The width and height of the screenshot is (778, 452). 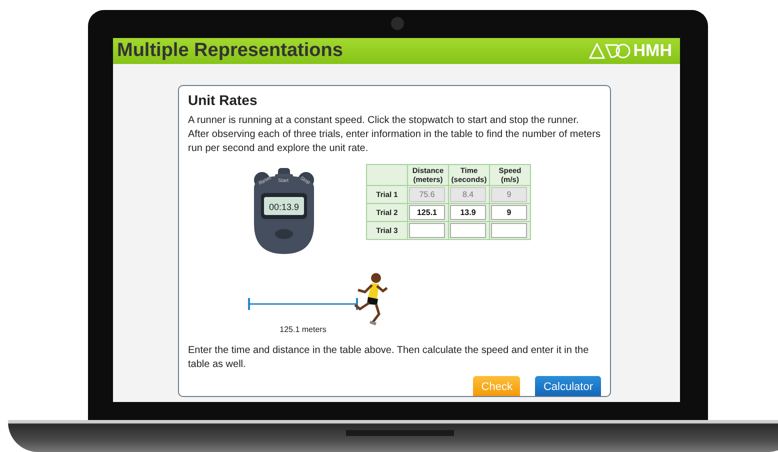 What do you see at coordinates (427, 212) in the screenshot?
I see `input-field: 125.1` at bounding box center [427, 212].